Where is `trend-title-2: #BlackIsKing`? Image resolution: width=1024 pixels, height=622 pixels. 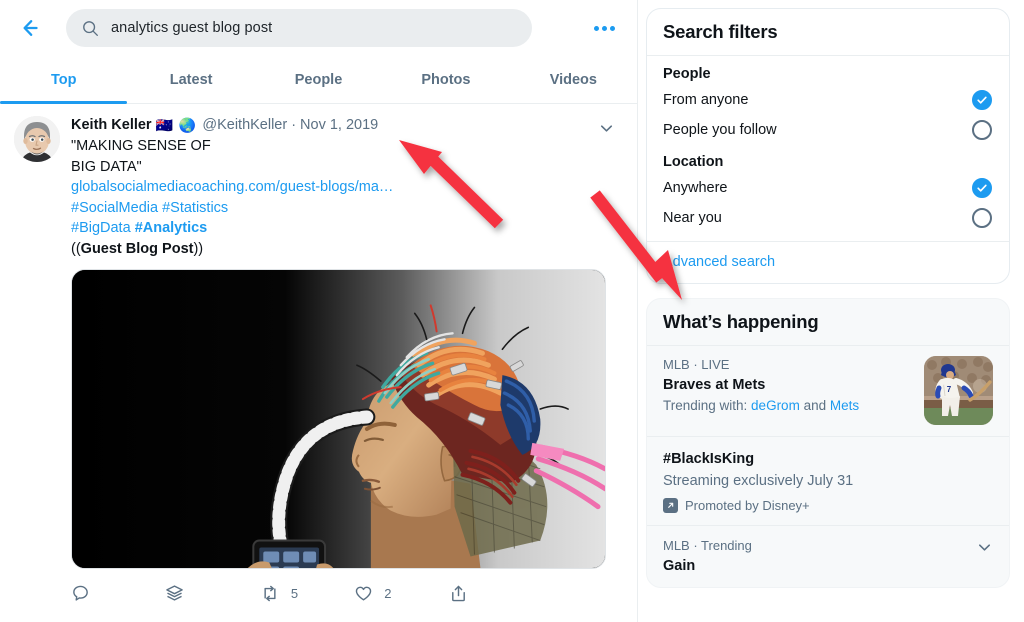 trend-title-2: #BlackIsKing is located at coordinates (709, 459).